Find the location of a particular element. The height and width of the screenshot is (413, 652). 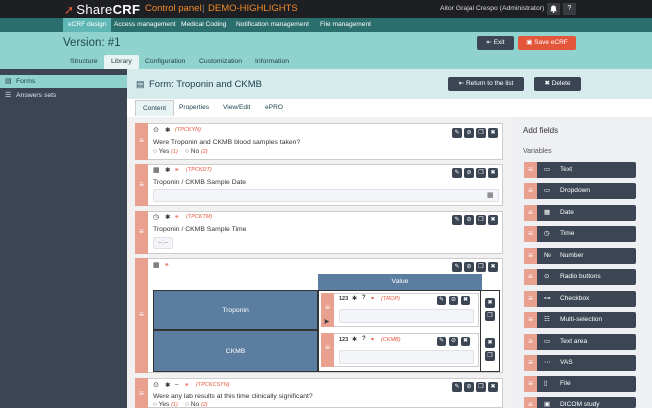

field-dropdown: ≡ ▭ Dropdown is located at coordinates (580, 191).